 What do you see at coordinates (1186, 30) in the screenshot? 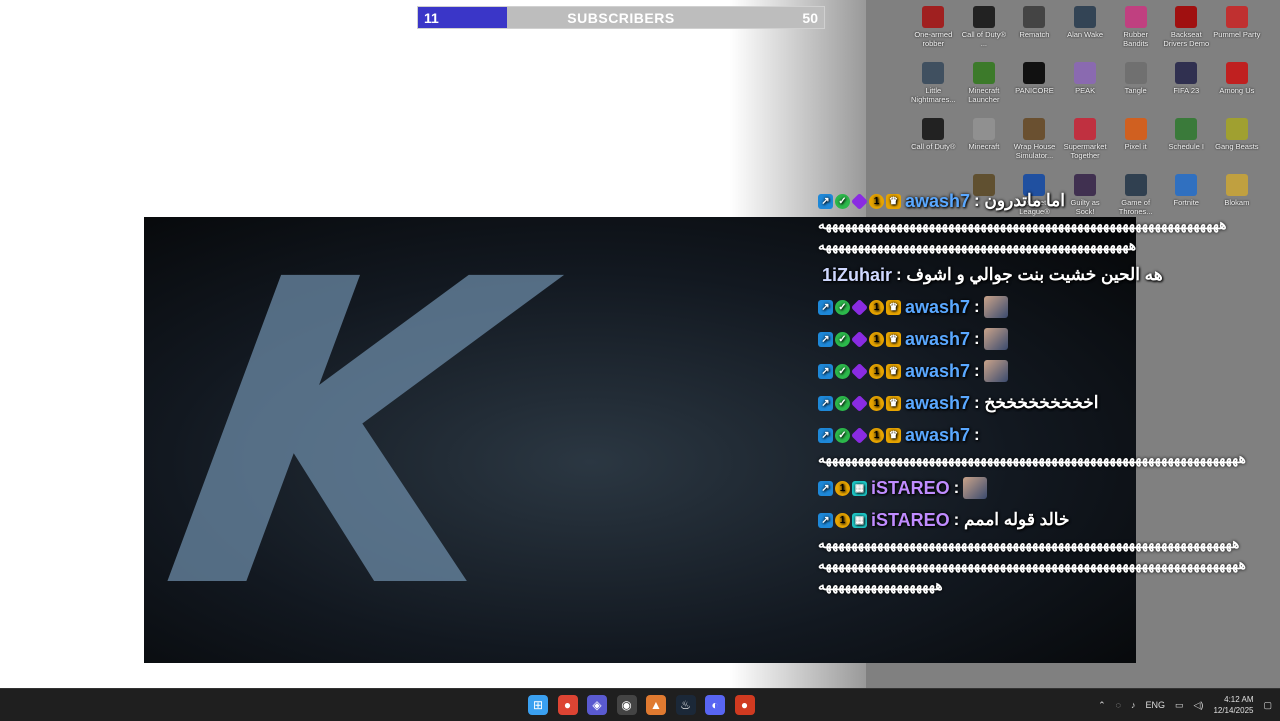
I see `desktop-icon: Backseat Drivers Demo` at bounding box center [1186, 30].